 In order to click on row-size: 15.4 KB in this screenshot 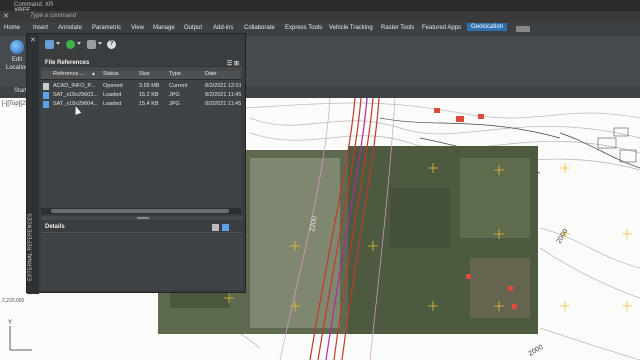, I will do `click(149, 104)`.